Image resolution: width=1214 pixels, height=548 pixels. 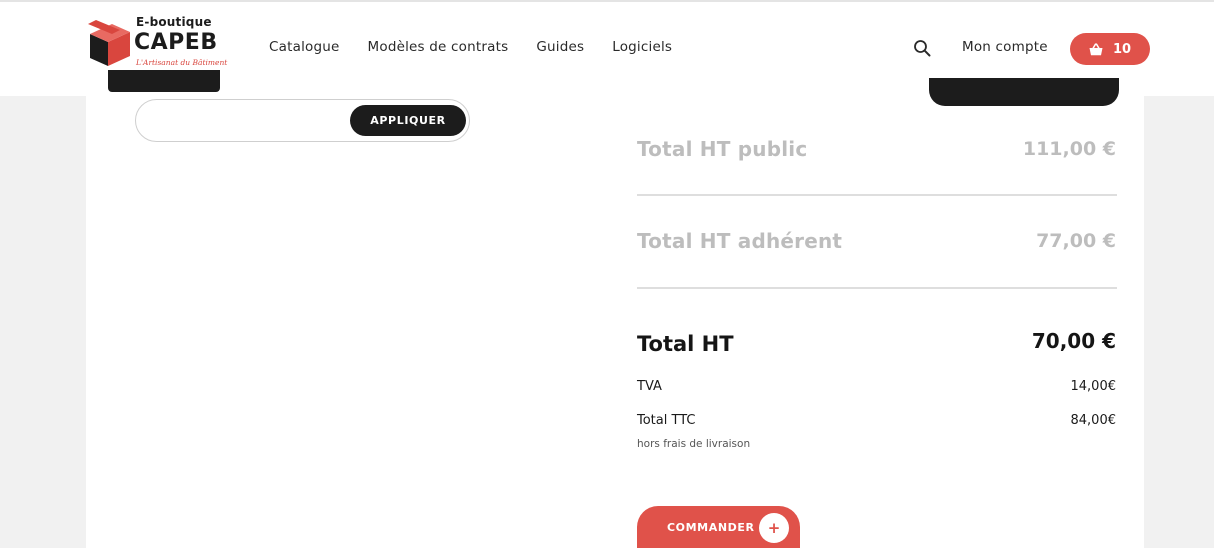 What do you see at coordinates (1076, 241) in the screenshot?
I see `total-ht-adherent-value: 77,00 €` at bounding box center [1076, 241].